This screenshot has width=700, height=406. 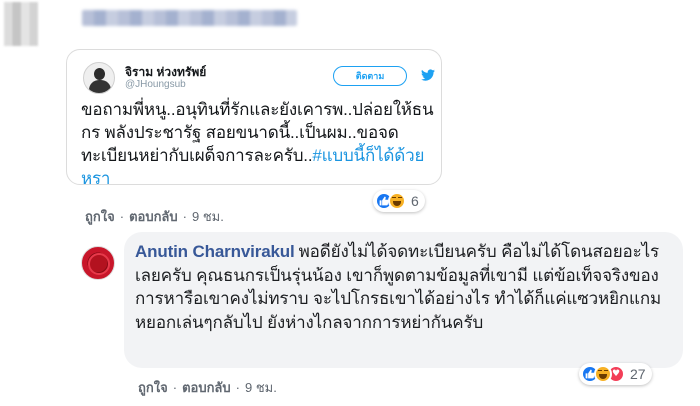 I want to click on reply-actions: ถูกใจ · ตอบกลับ · 9 ชม., so click(x=207, y=387).